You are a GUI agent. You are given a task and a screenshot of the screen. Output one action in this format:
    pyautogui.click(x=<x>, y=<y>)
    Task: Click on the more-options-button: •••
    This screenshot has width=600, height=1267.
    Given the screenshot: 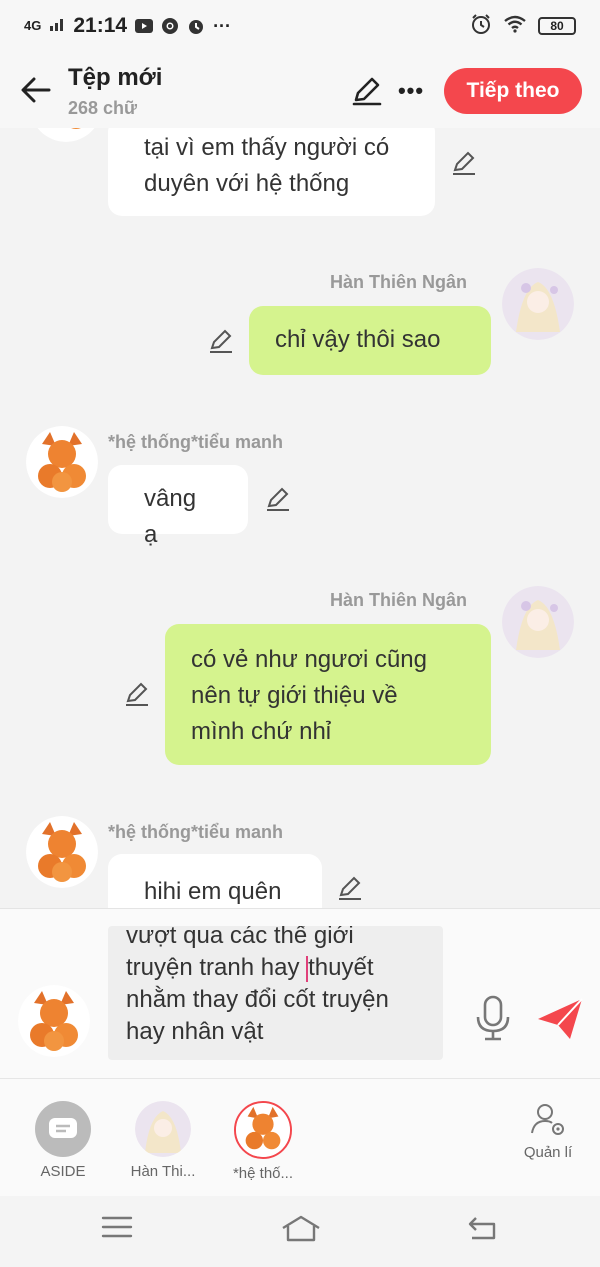 What is the action you would take?
    pyautogui.click(x=411, y=91)
    